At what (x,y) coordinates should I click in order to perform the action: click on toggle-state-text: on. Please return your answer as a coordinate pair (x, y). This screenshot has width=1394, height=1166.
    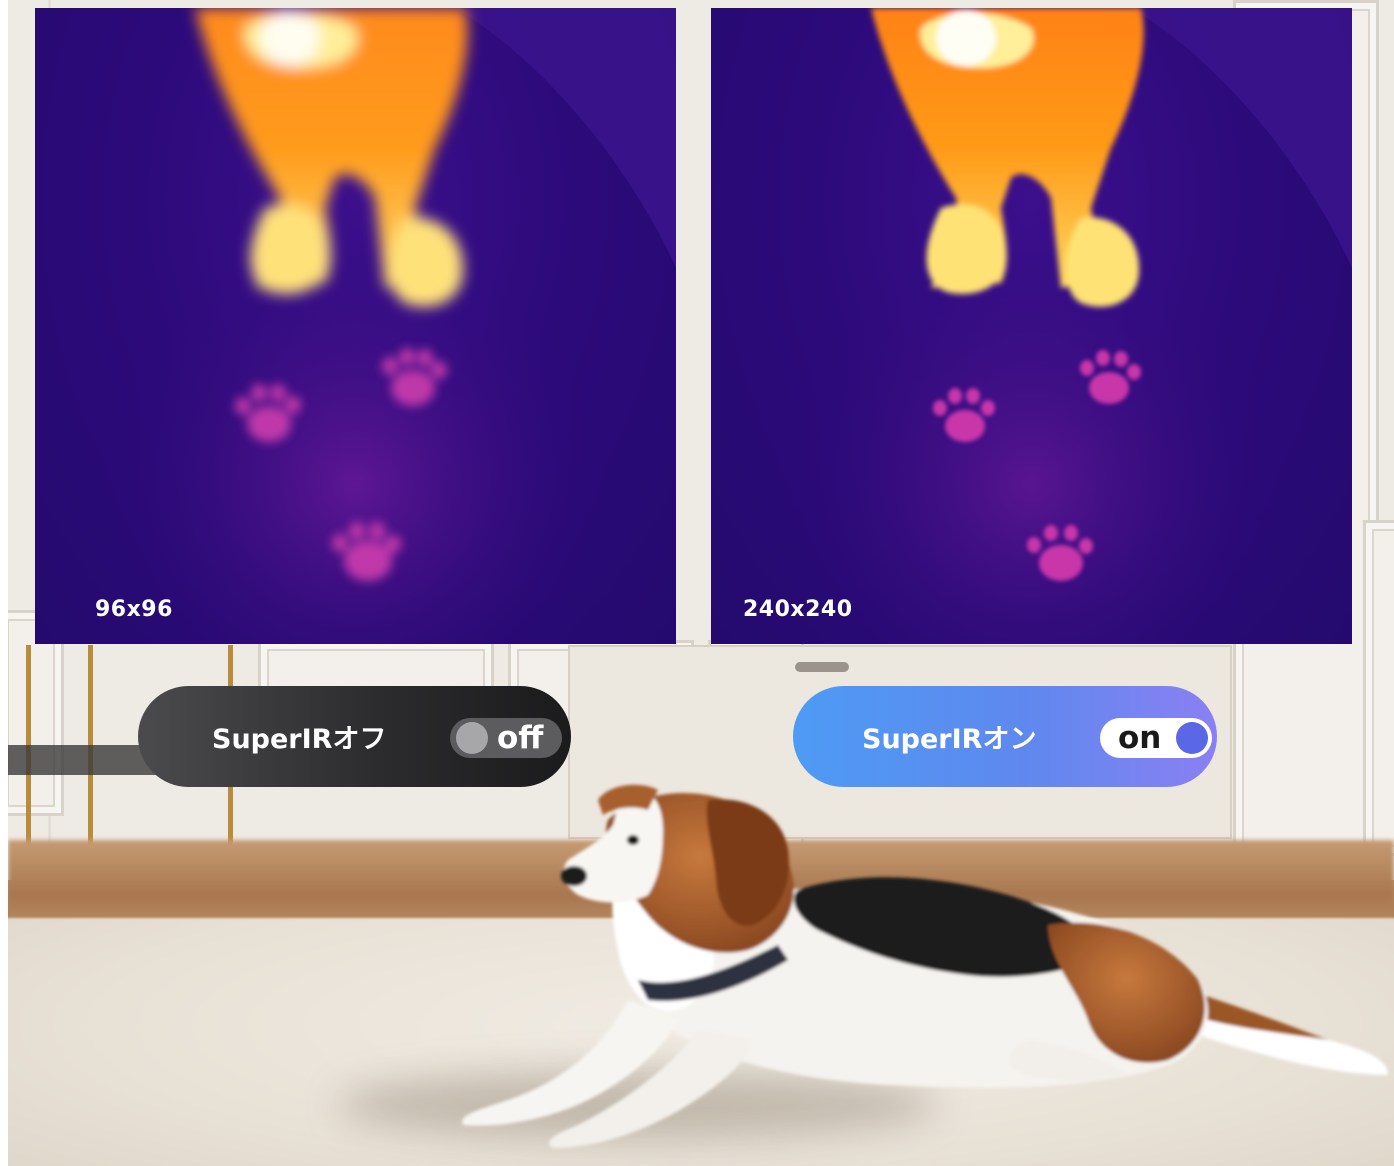
    Looking at the image, I should click on (1140, 738).